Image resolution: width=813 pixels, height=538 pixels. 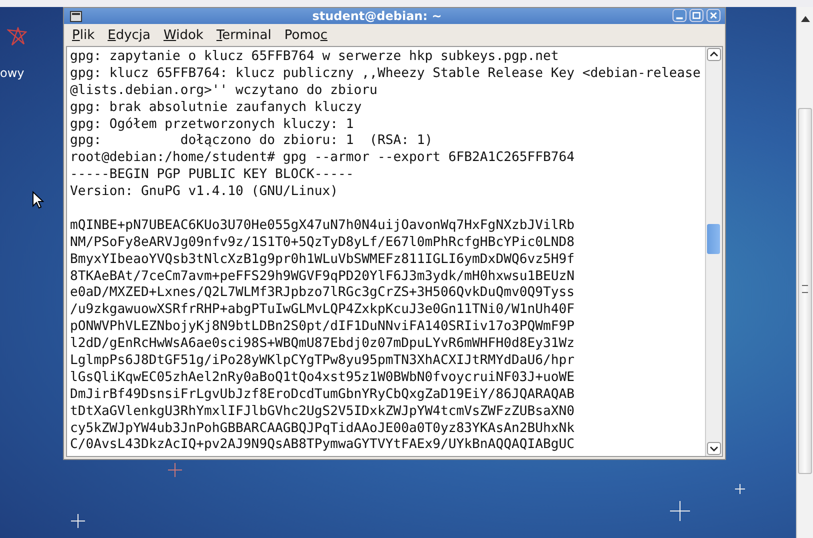 What do you see at coordinates (12, 73) in the screenshot?
I see `desktop-icon-label: owy` at bounding box center [12, 73].